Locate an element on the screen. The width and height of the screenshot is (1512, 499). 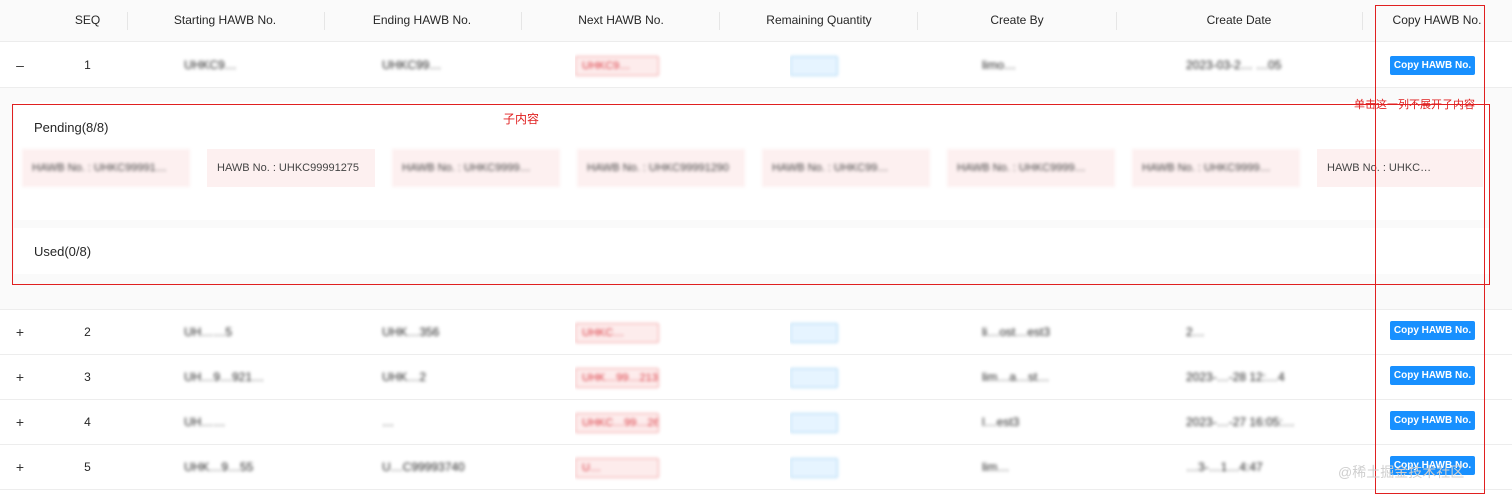
seq-cell: 1 is located at coordinates (87, 65).